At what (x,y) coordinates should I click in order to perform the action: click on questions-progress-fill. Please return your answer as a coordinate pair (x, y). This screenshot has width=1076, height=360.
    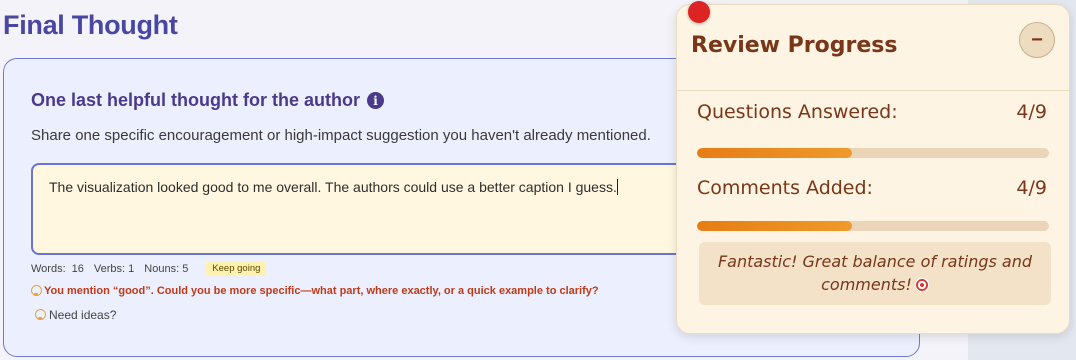
    Looking at the image, I should click on (774, 153).